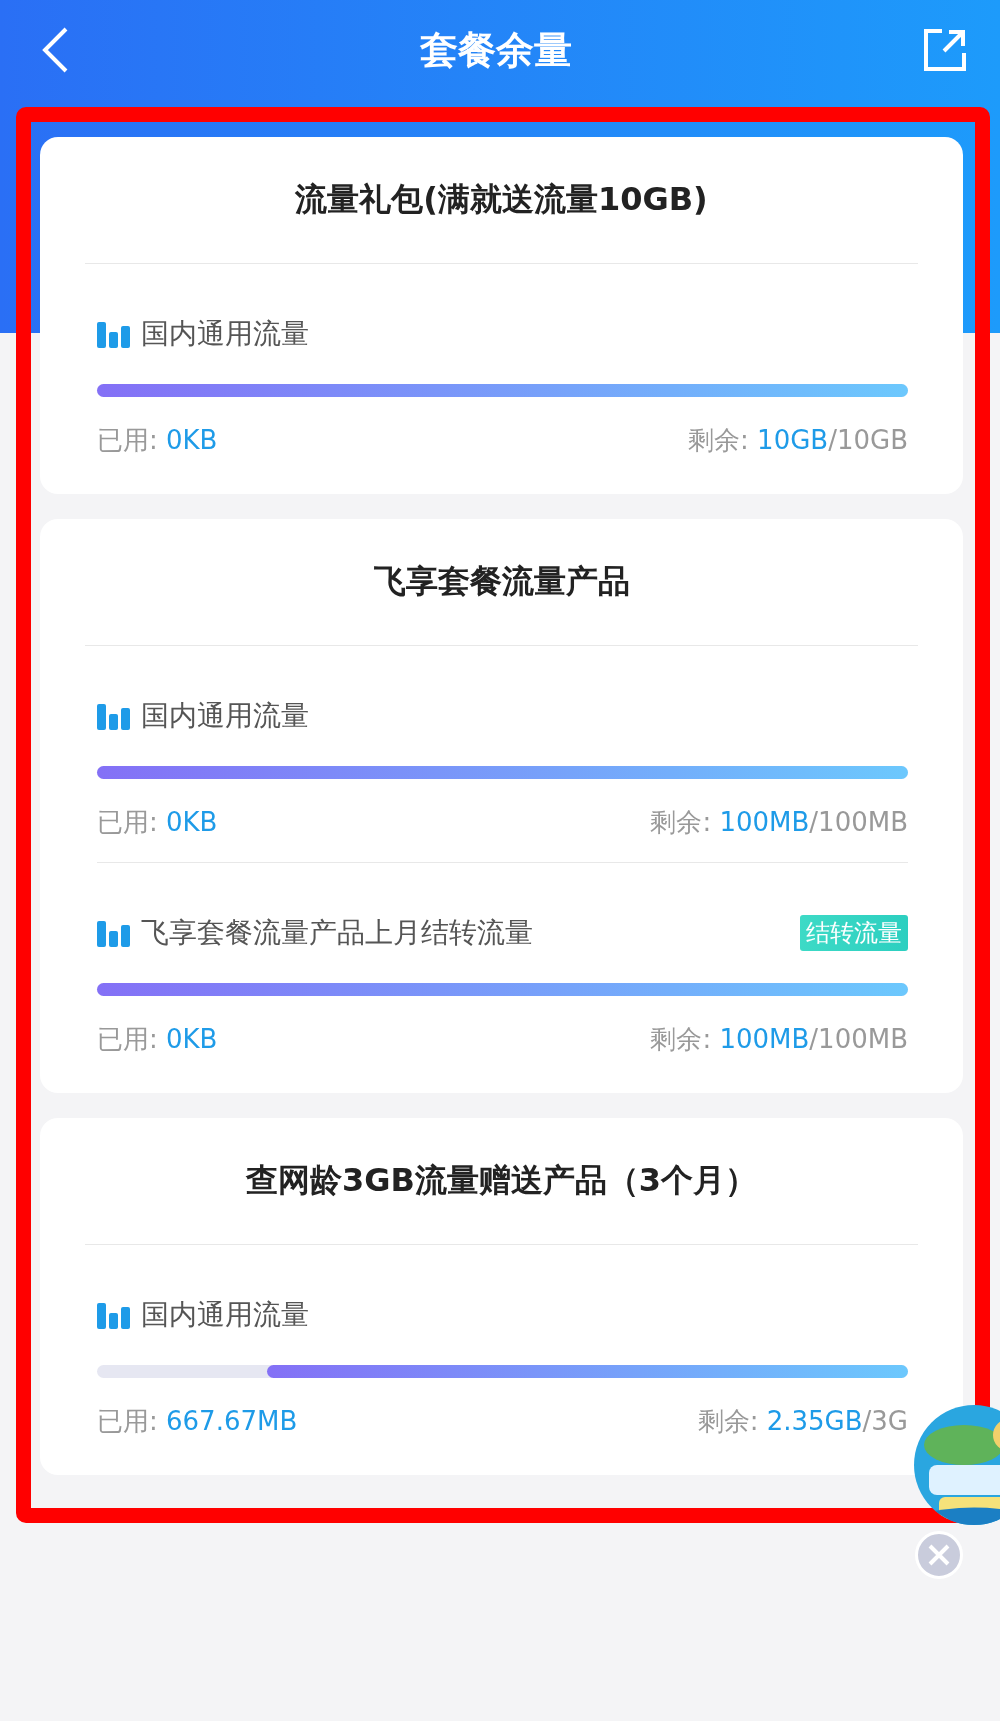  What do you see at coordinates (854, 933) in the screenshot?
I see `carryover-tag: 结转流量` at bounding box center [854, 933].